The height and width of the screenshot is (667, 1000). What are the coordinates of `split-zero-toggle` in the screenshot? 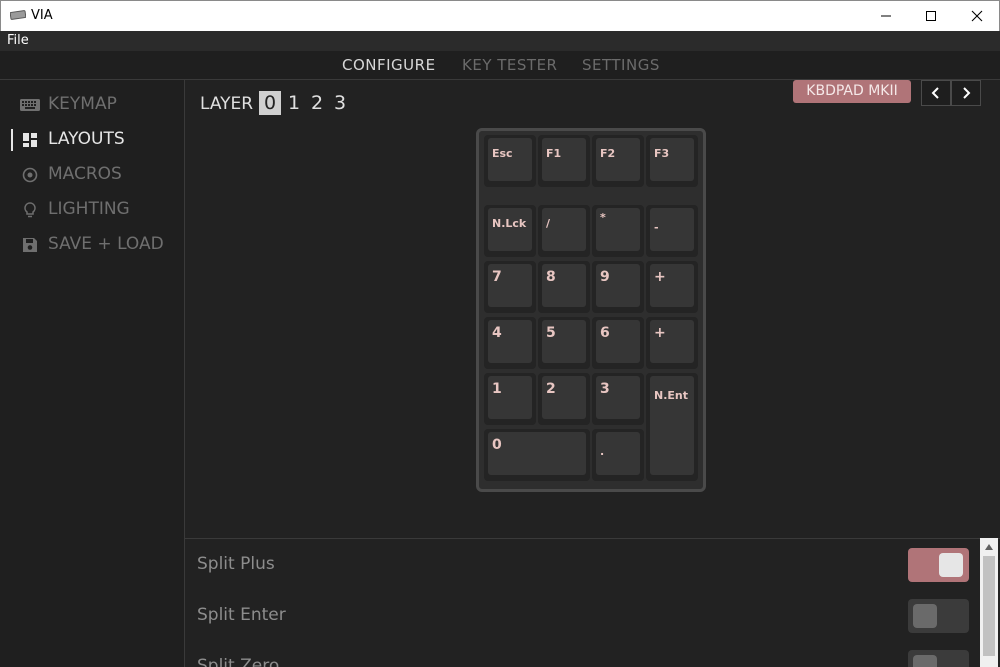 It's located at (938, 658).